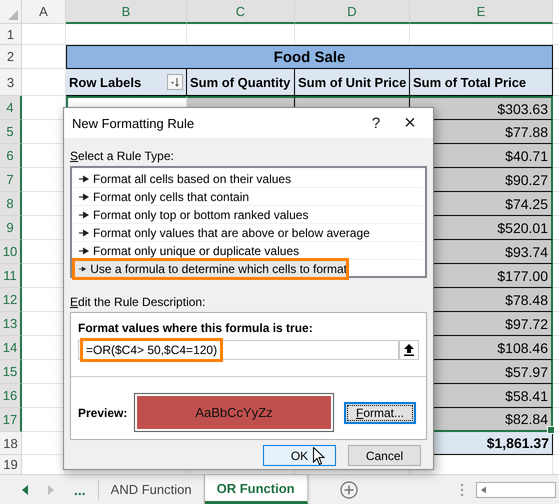  What do you see at coordinates (44, 12) in the screenshot?
I see `column-header: A` at bounding box center [44, 12].